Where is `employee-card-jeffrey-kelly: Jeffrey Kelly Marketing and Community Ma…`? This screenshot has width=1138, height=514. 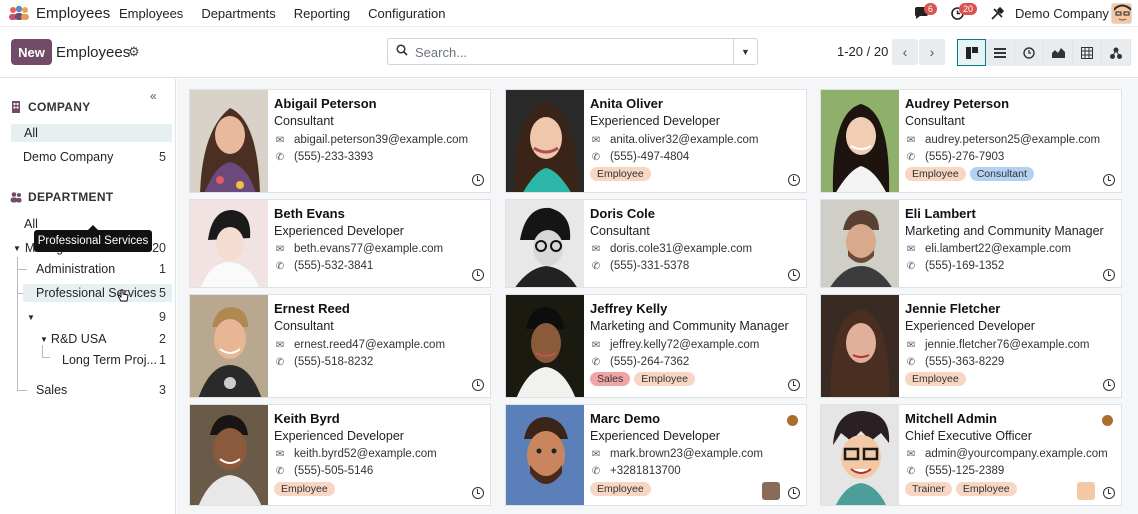 employee-card-jeffrey-kelly: Jeffrey Kelly Marketing and Community Ma… is located at coordinates (656, 346).